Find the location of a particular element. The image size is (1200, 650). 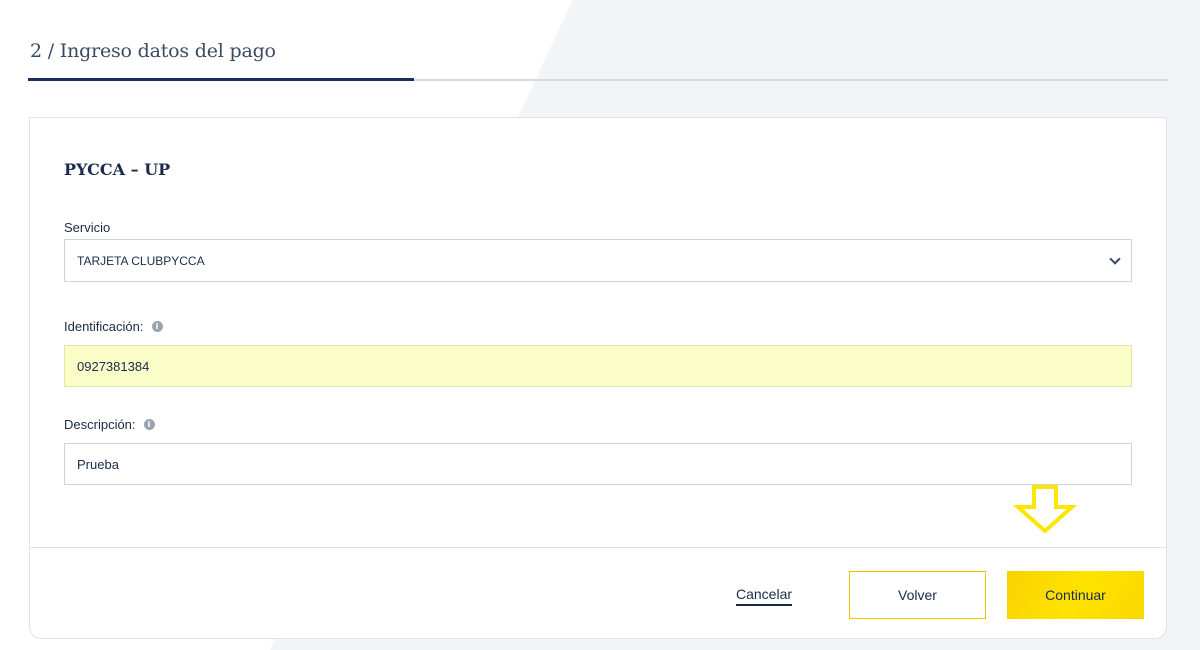

servicio-label-text: Servicio is located at coordinates (87, 227).